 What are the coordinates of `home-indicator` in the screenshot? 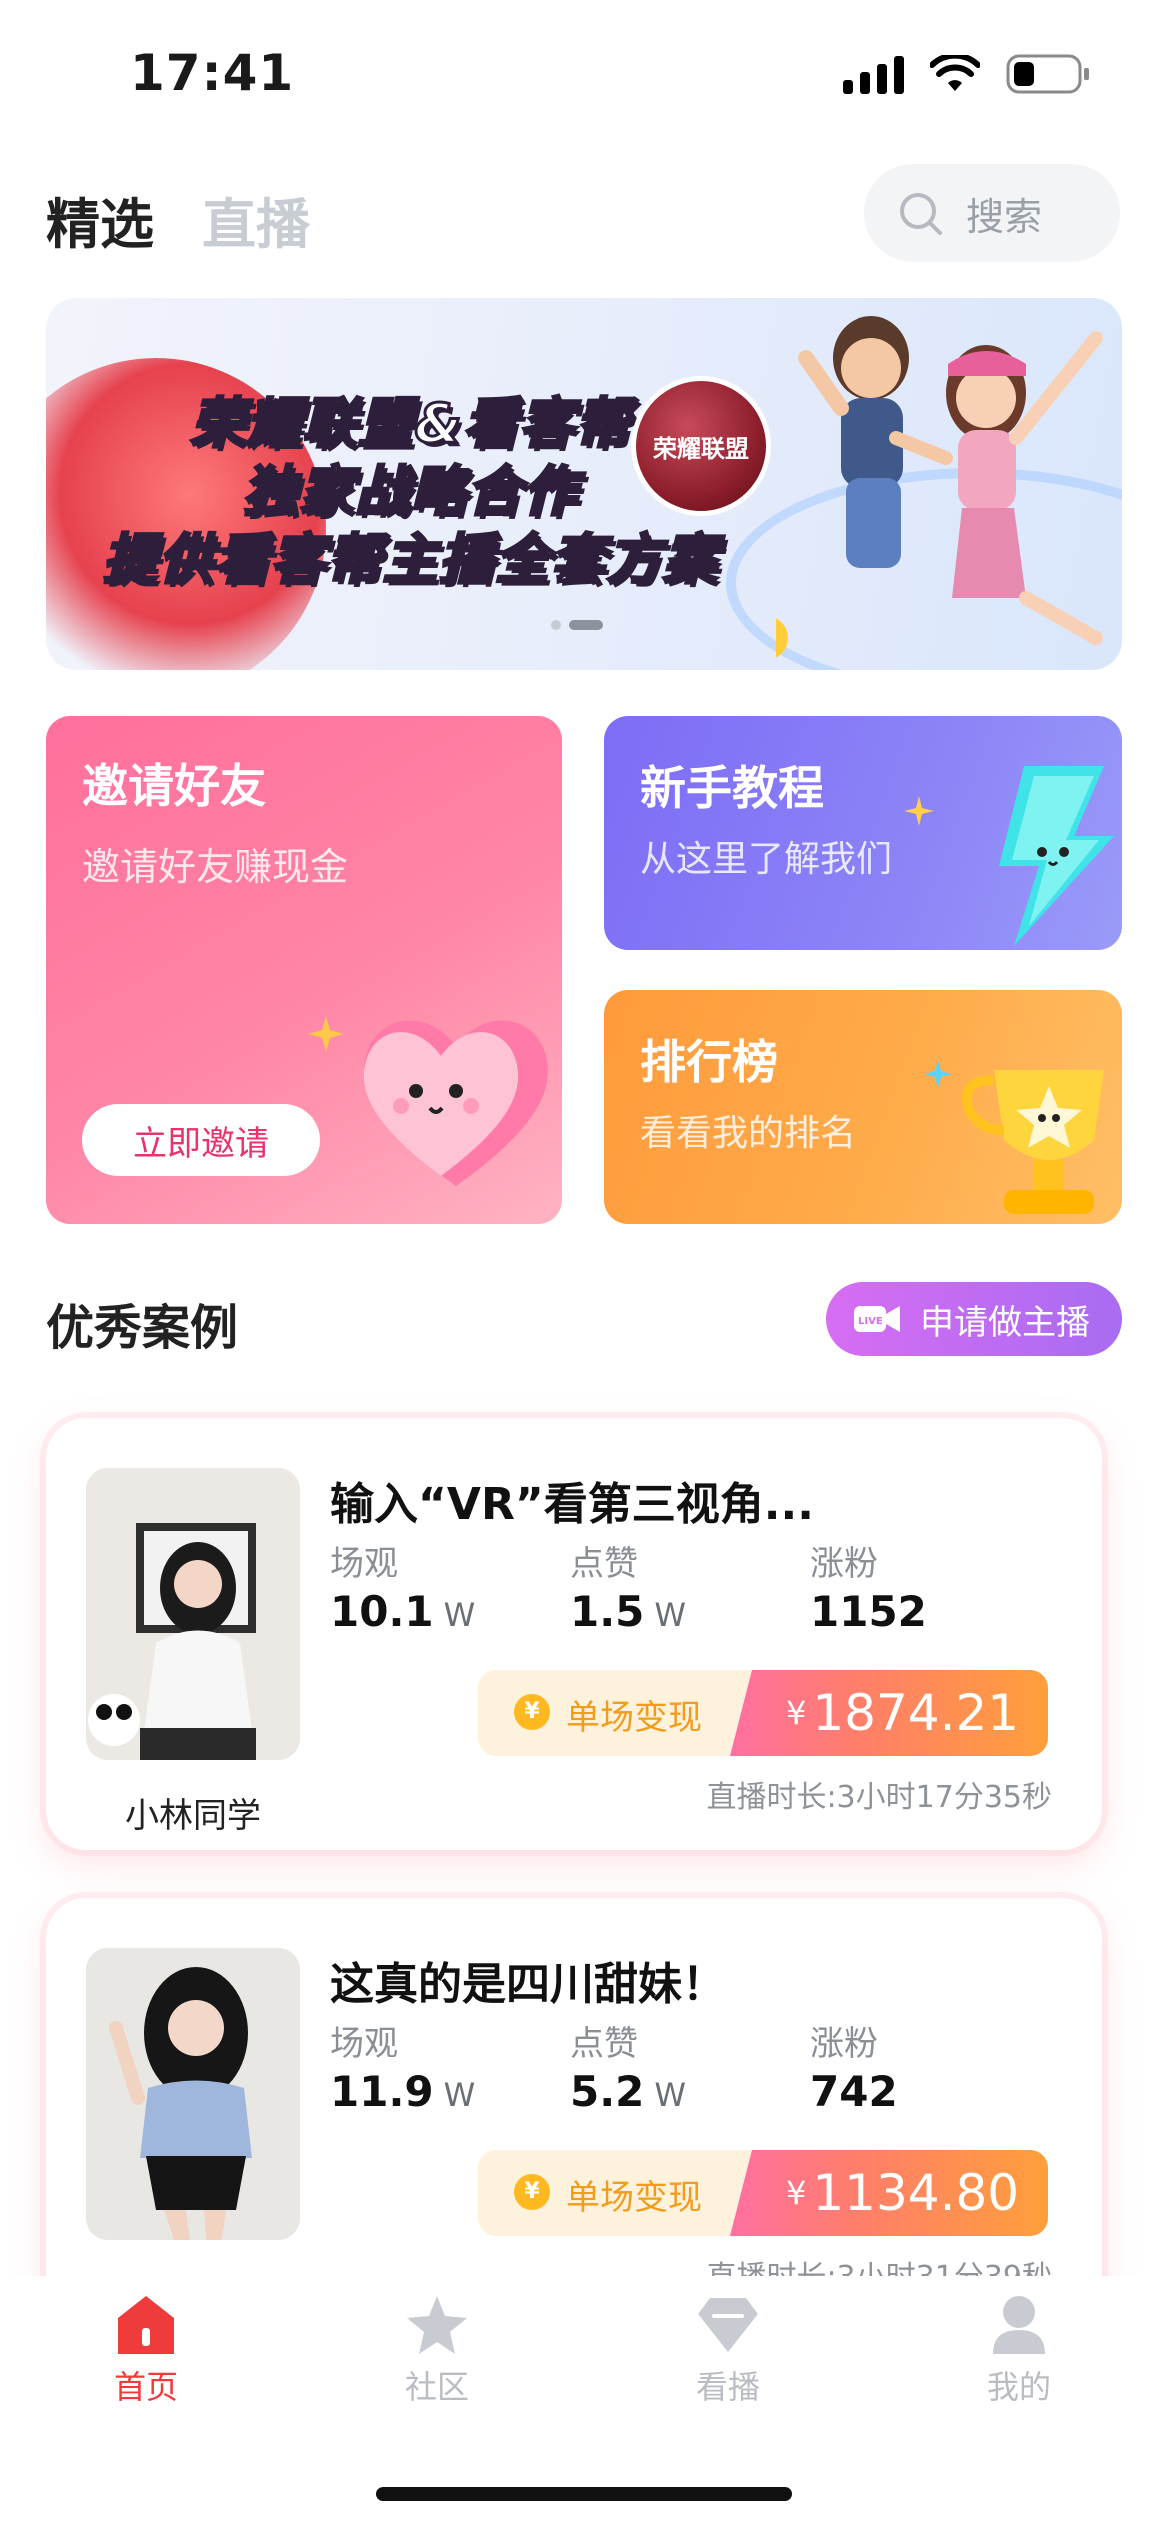 It's located at (584, 2494).